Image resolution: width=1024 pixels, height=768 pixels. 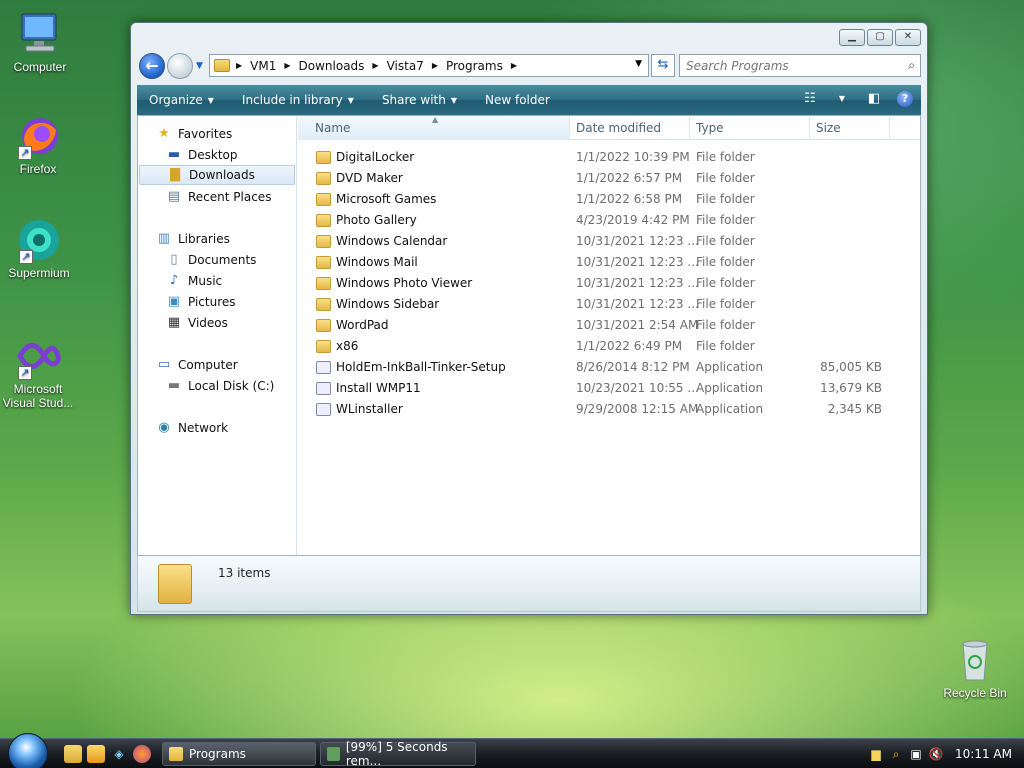 I want to click on help-icon: ?, so click(x=905, y=99).